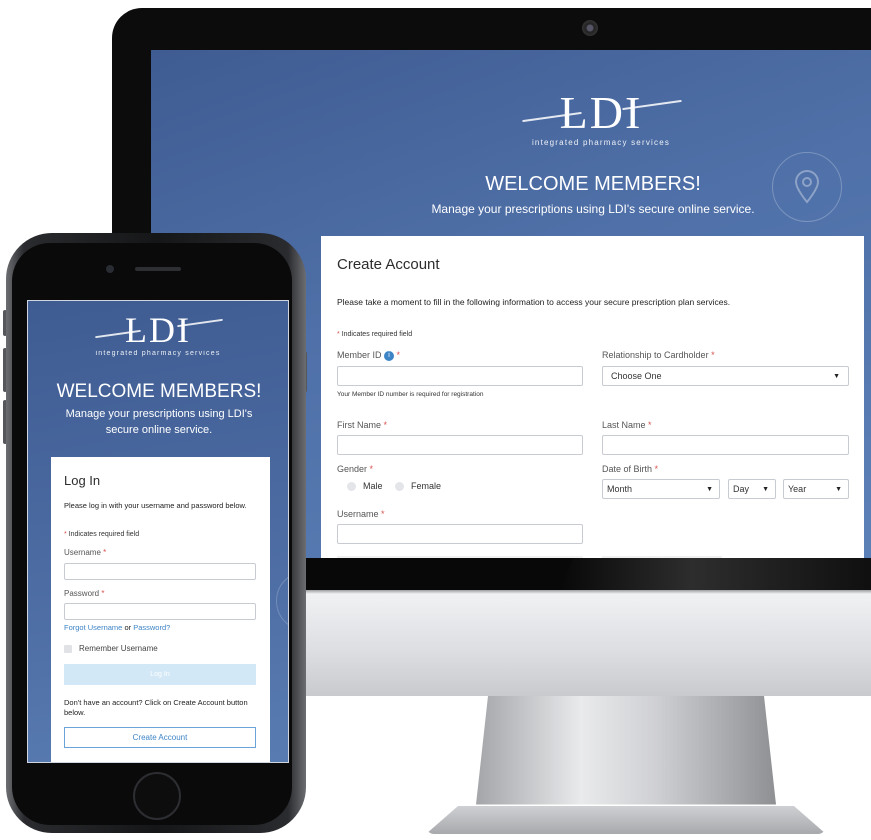 The image size is (871, 840). Describe the element at coordinates (593, 184) in the screenshot. I see `welcome-title: WELCOME MEMBERS!` at that location.